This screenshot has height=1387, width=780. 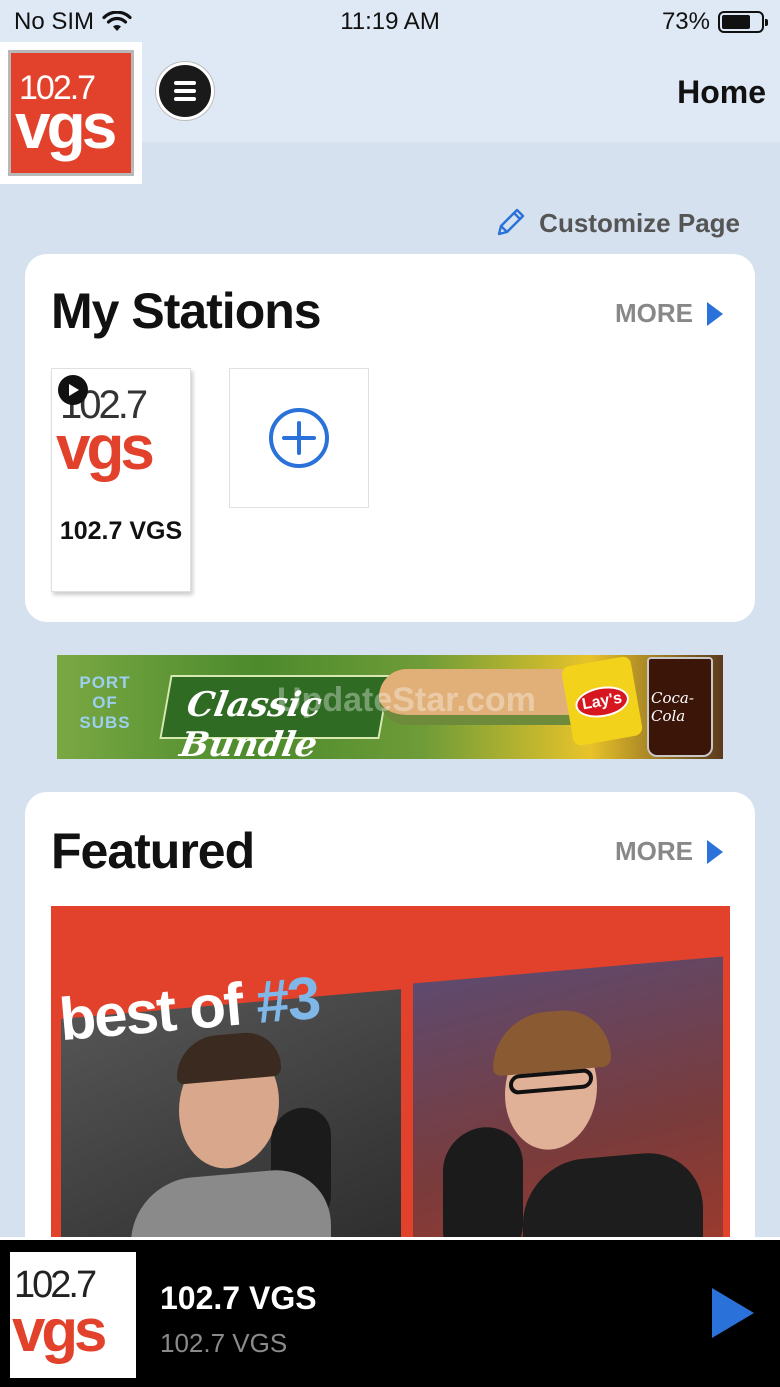 I want to click on chips-image: Lay's, so click(x=602, y=701).